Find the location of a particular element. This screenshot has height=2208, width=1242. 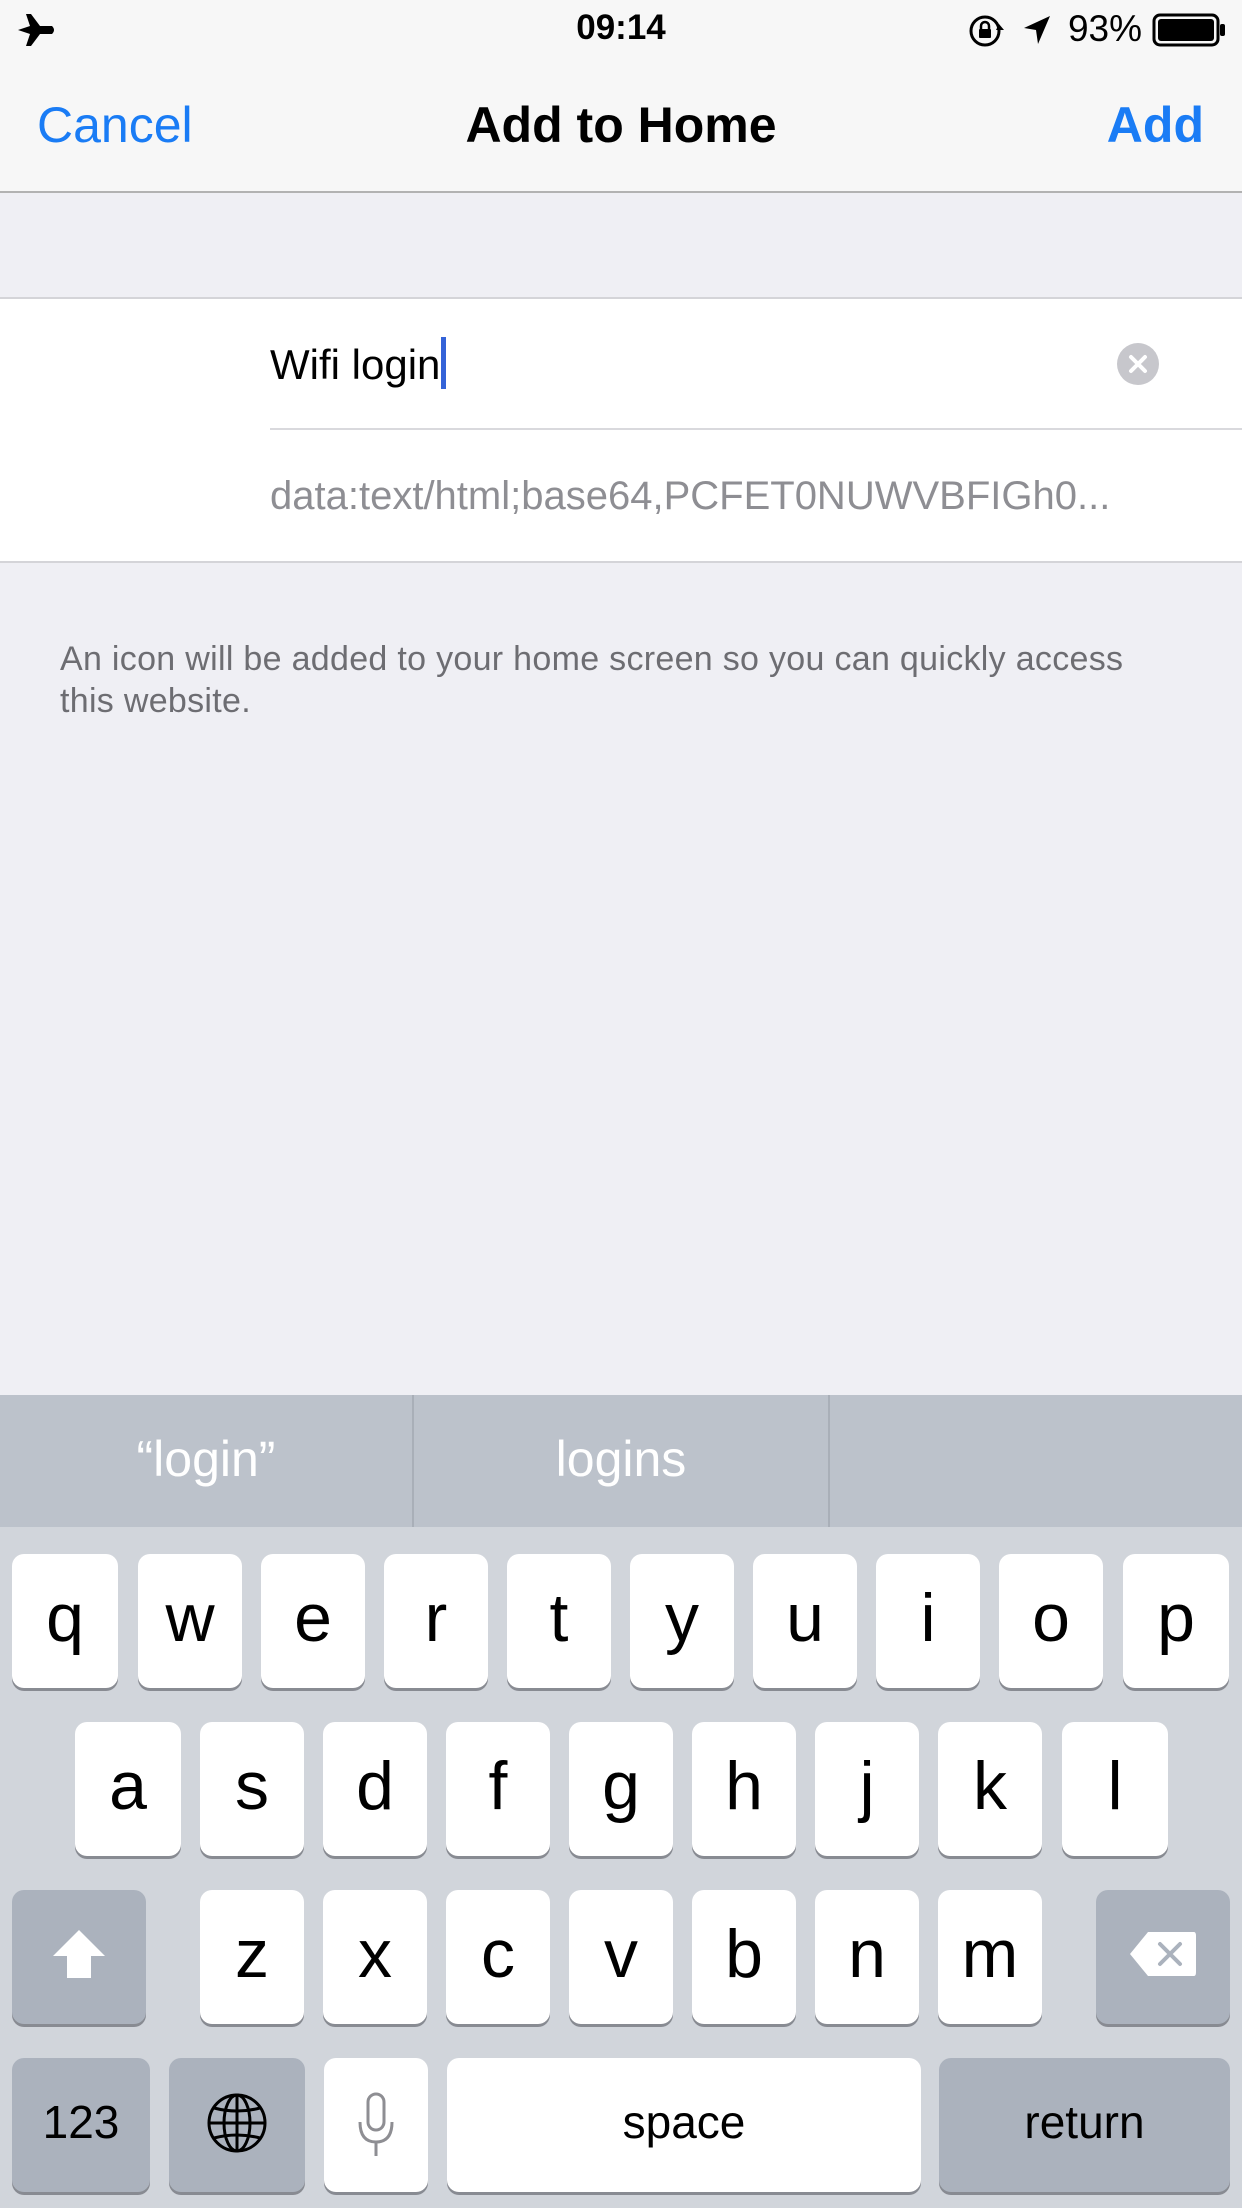

suggestion-bar: “login” logins is located at coordinates (621, 1461).